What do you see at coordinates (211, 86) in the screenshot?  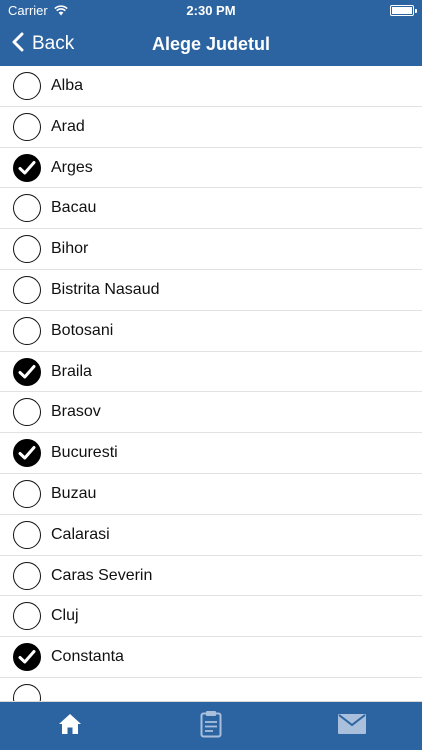 I see `list-item: Alba` at bounding box center [211, 86].